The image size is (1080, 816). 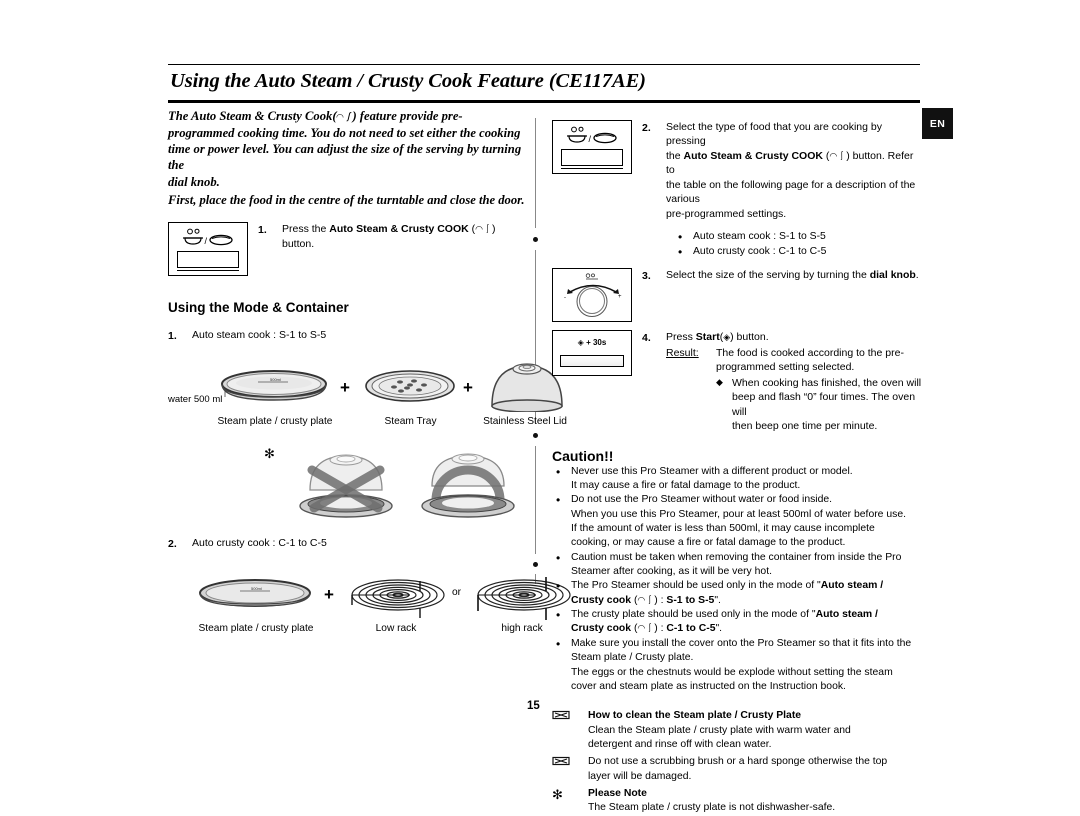 I want to click on steam-pot-plate-svg: /, so click(x=208, y=237).